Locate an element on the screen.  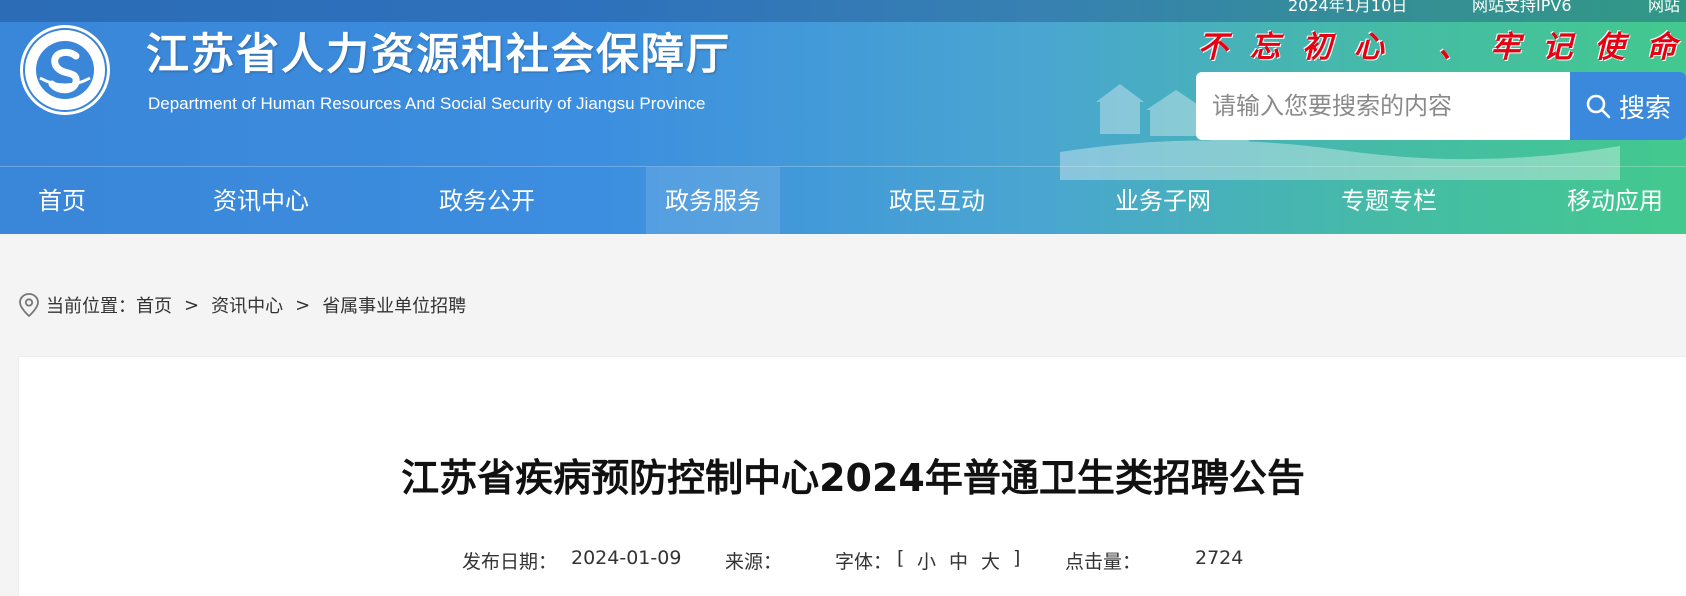
site-title: 江苏省人力资源和社会保障厅 is located at coordinates (438, 51).